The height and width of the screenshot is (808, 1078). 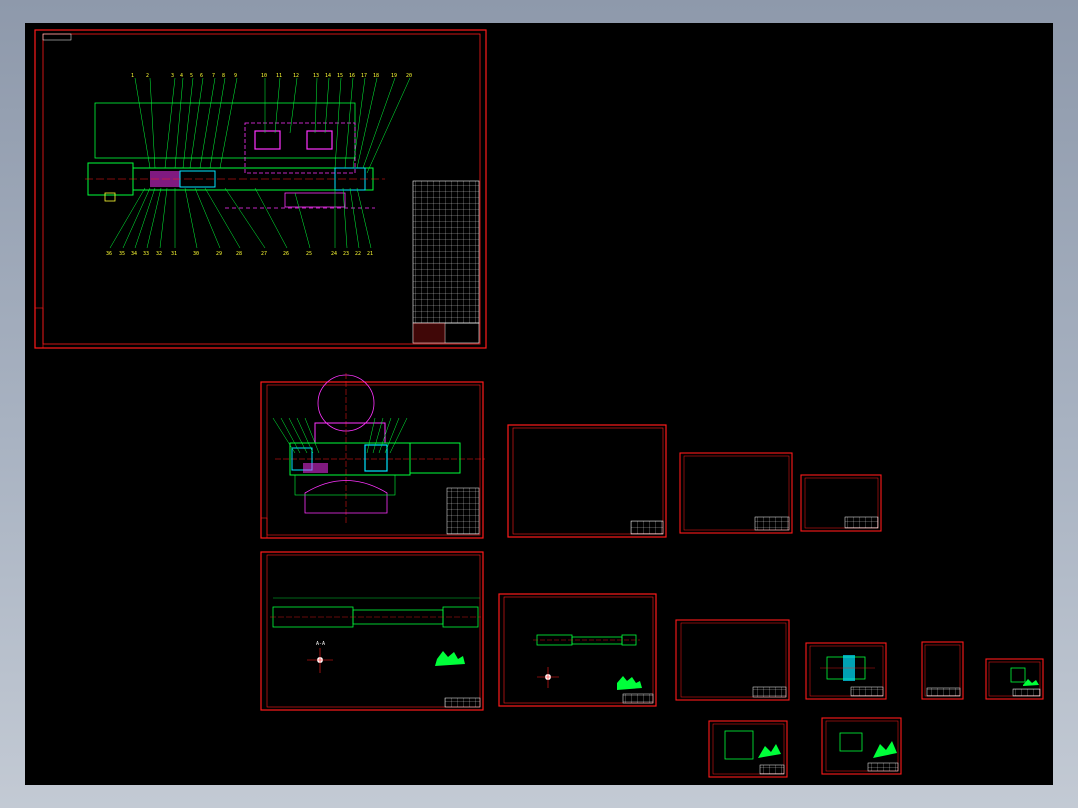 What do you see at coordinates (196, 254) in the screenshot?
I see `svg-text: 30` at bounding box center [196, 254].